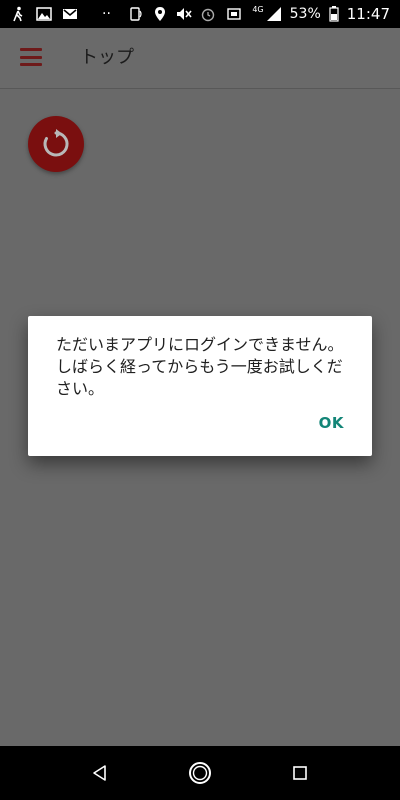 Image resolution: width=400 pixels, height=800 pixels. I want to click on nfc-icon, so click(136, 14).